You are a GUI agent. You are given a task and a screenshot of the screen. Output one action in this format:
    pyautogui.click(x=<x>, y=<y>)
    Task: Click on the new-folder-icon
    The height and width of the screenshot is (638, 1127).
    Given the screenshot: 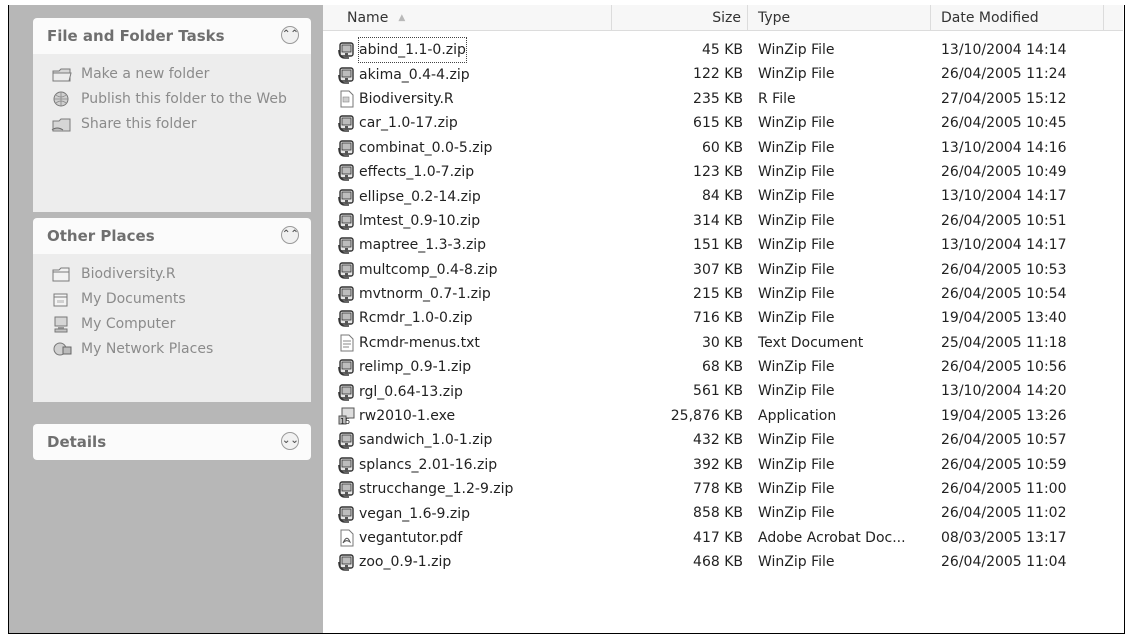 What is the action you would take?
    pyautogui.click(x=62, y=74)
    